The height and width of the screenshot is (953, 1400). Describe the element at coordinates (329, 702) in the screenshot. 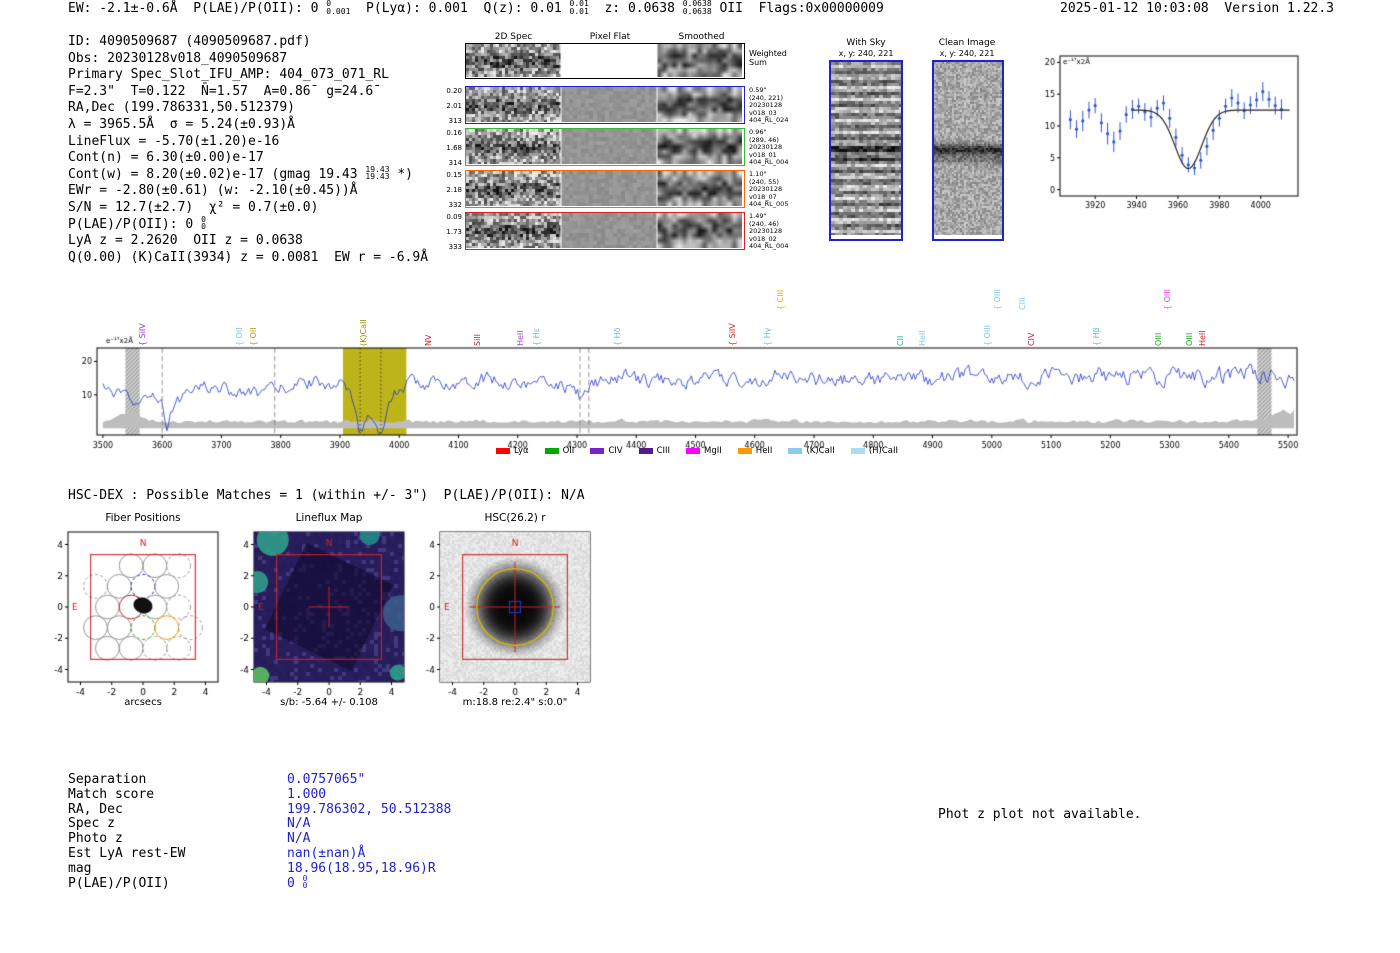

I see `lineflux-map-xlabel: s/b: -5.64 +/- 0.108` at that location.